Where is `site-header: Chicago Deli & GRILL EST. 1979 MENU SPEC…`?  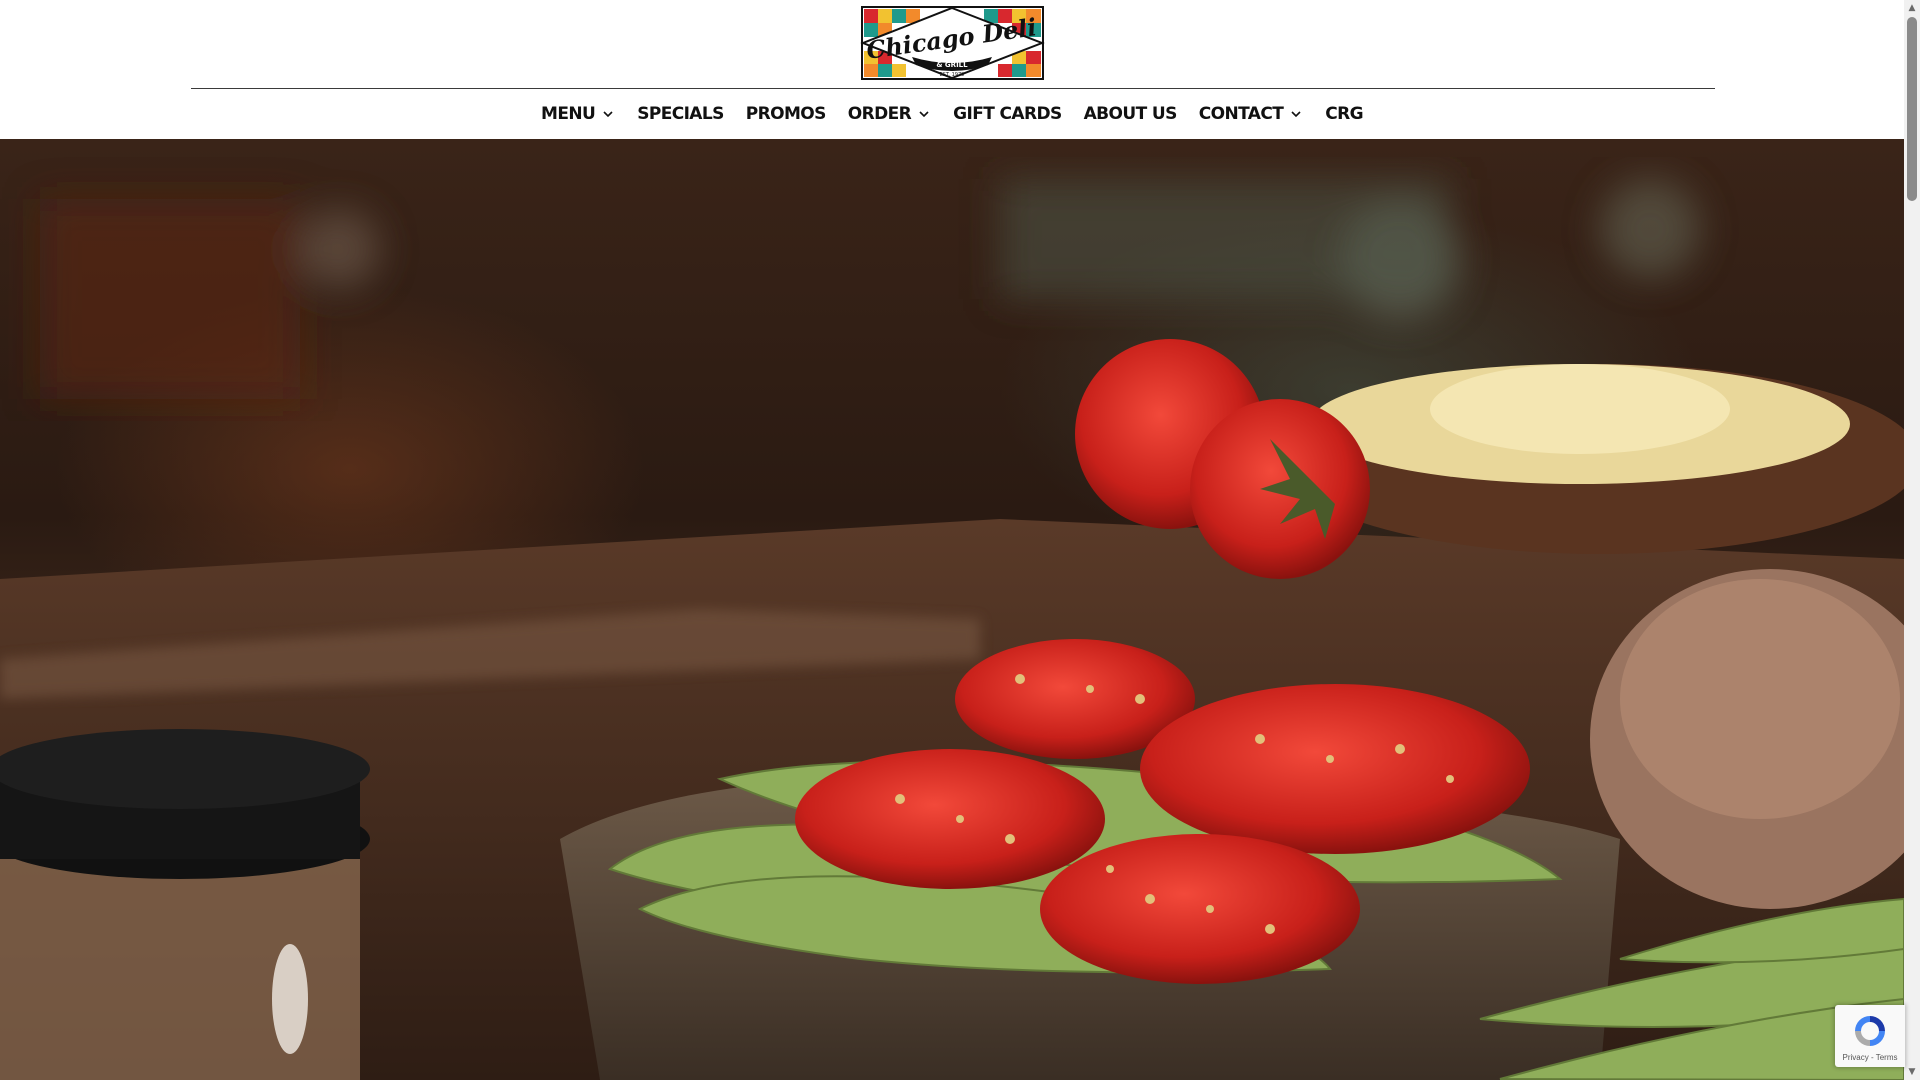
site-header: Chicago Deli & GRILL EST. 1979 MENU SPEC… is located at coordinates (952, 69).